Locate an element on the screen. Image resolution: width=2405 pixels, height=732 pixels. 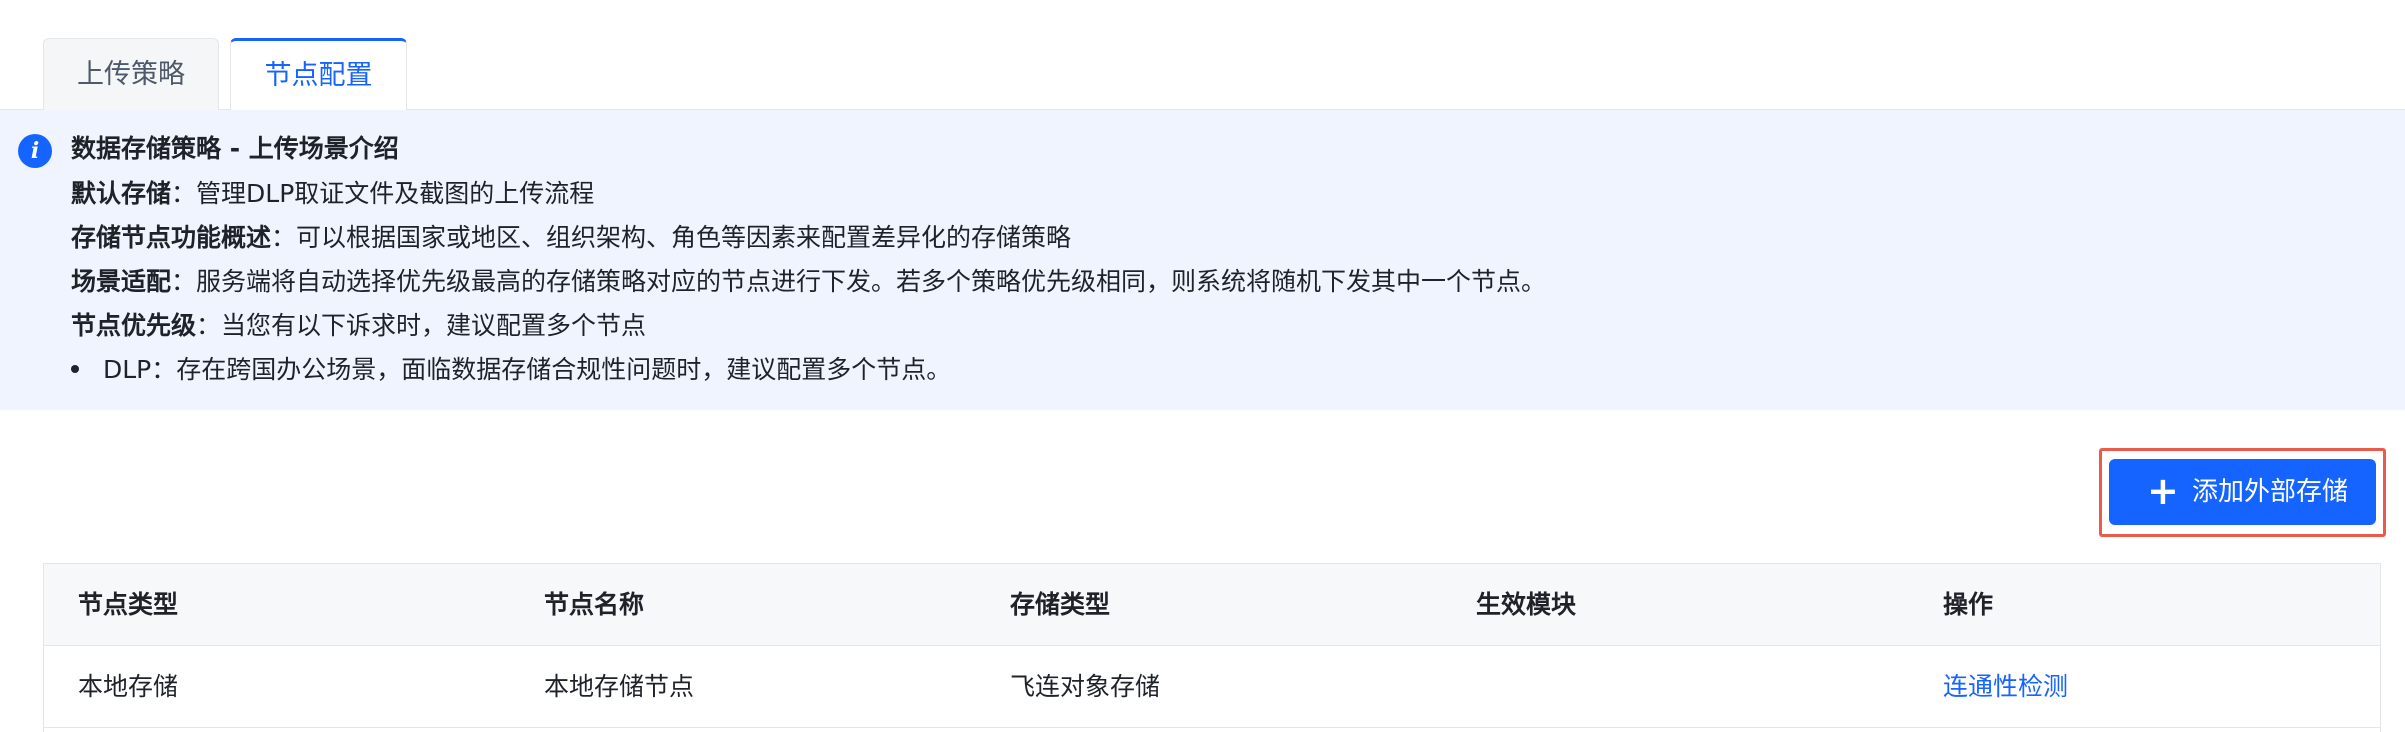
info-line-priority: 节点优先级：当您有以下诉求时，建议配置多个节点 is located at coordinates (359, 325).